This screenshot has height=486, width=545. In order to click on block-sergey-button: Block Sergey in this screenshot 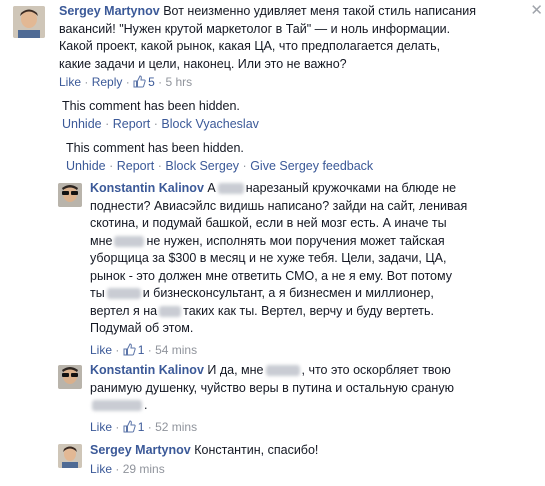, I will do `click(202, 166)`.